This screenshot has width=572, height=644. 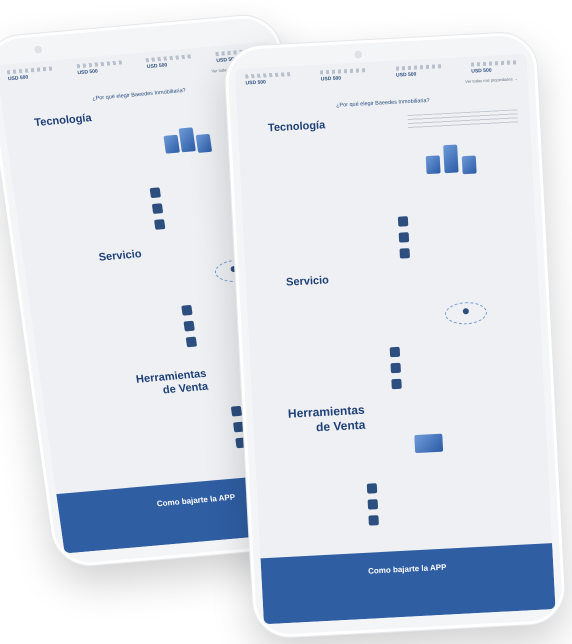 I want to click on herramientas-illustration, so click(x=435, y=447).